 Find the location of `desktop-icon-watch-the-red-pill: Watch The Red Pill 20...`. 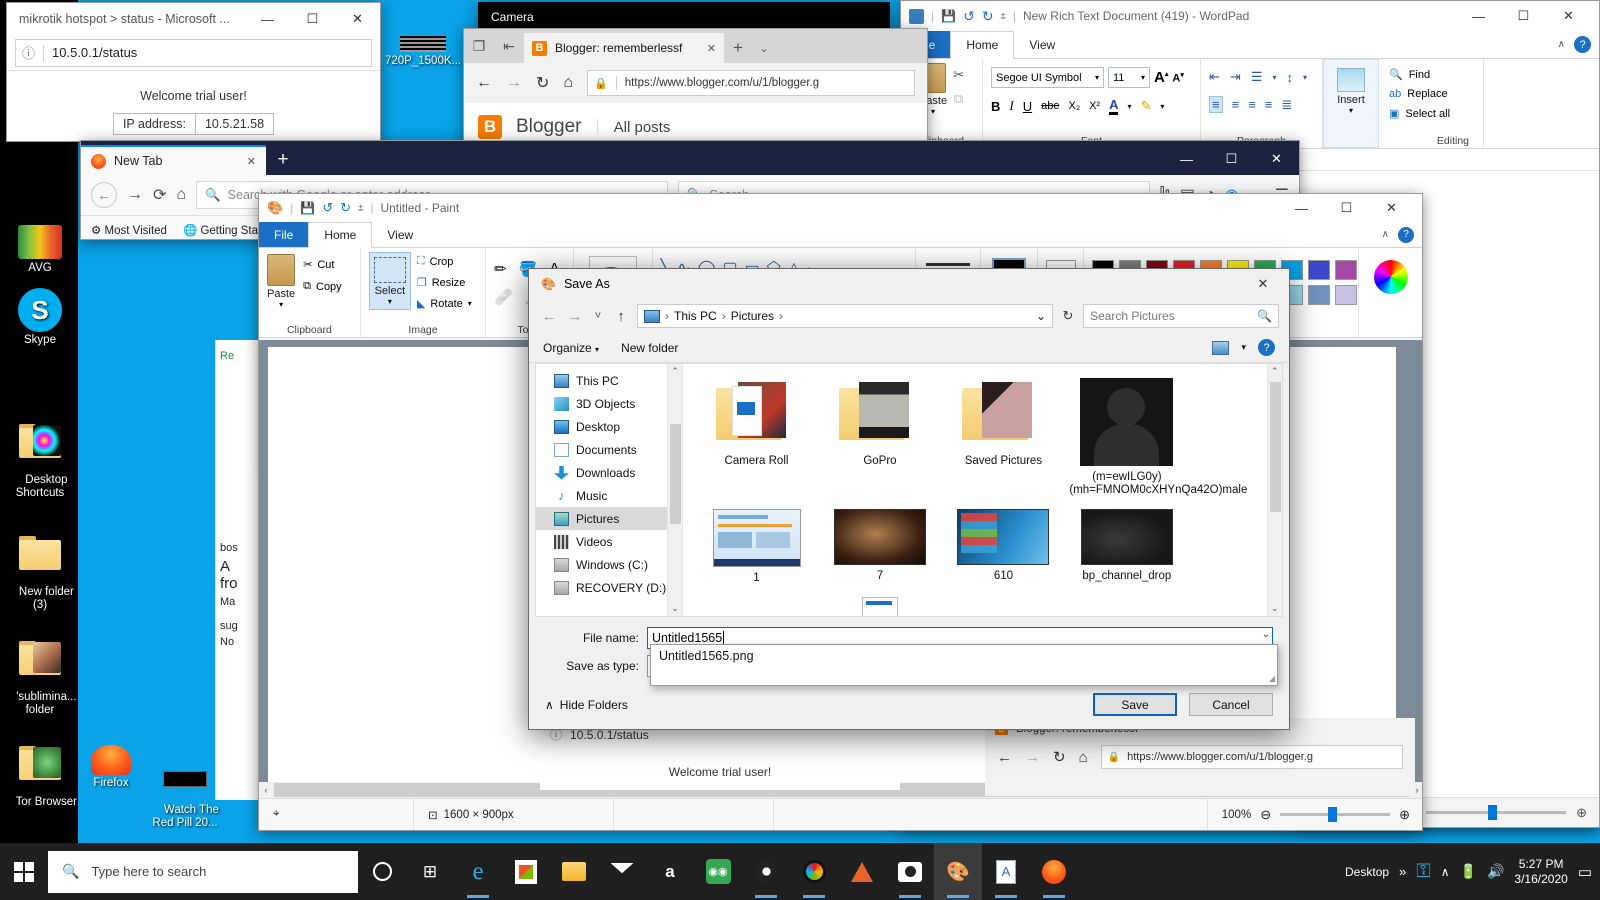

desktop-icon-watch-the-red-pill: Watch The Red Pill 20... is located at coordinates (185, 794).